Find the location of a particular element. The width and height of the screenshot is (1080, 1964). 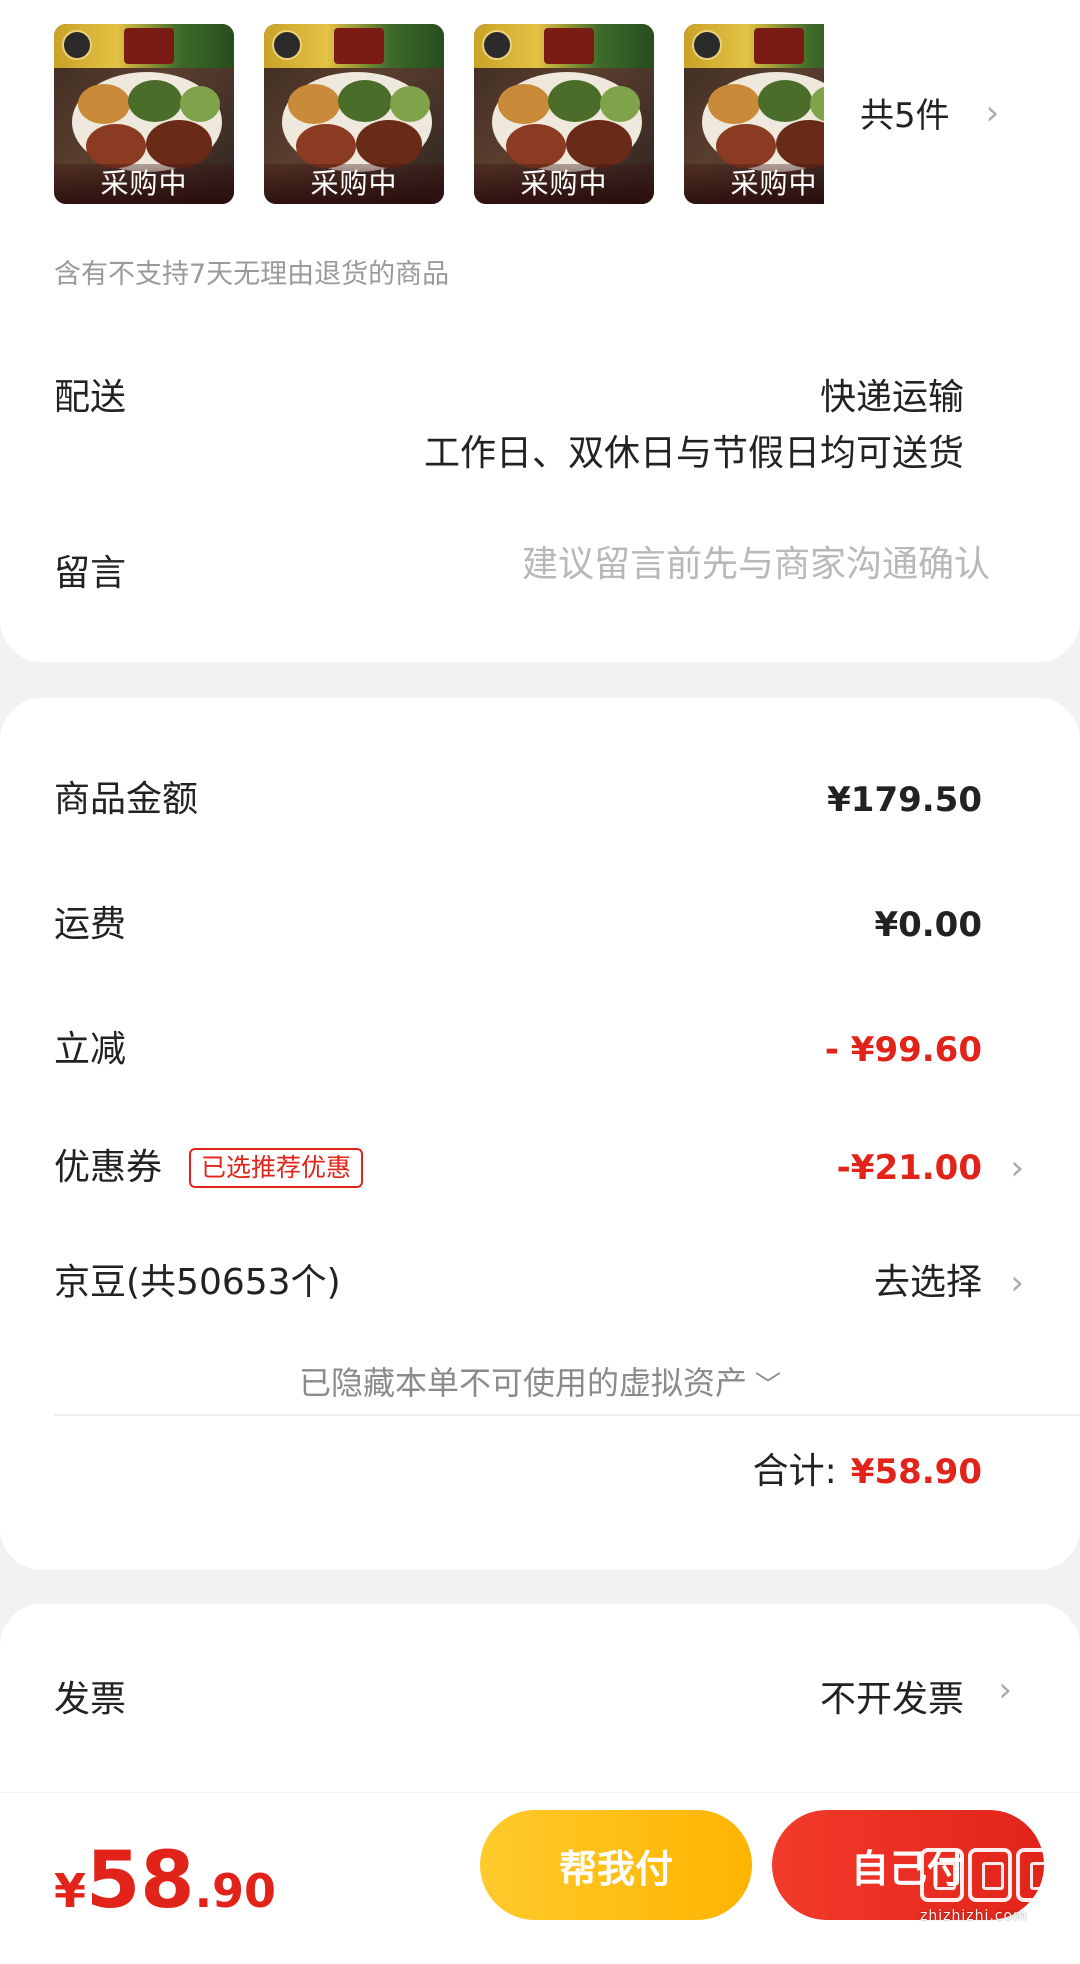

item-count-link: 共5件 › is located at coordinates (929, 112).